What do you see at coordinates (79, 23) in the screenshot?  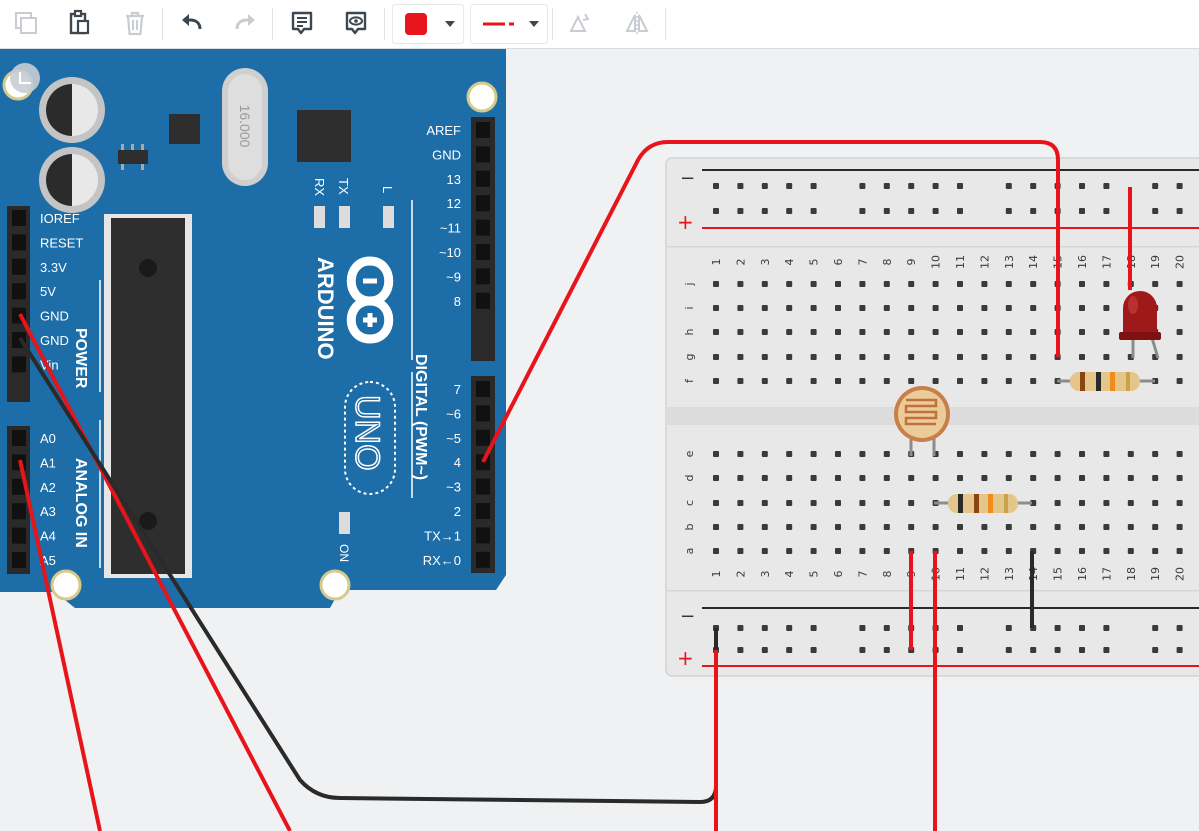 I see `paste-button` at bounding box center [79, 23].